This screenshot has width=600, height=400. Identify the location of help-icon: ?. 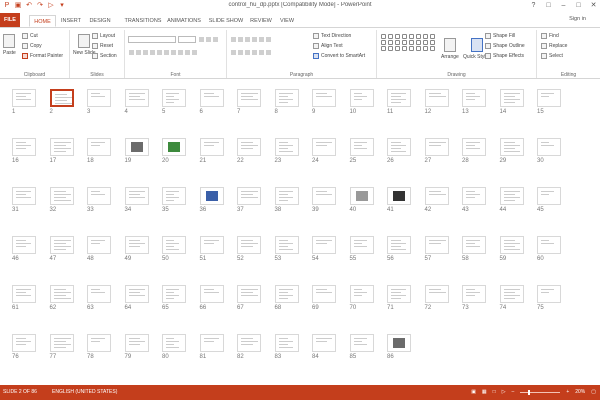
(533, 5).